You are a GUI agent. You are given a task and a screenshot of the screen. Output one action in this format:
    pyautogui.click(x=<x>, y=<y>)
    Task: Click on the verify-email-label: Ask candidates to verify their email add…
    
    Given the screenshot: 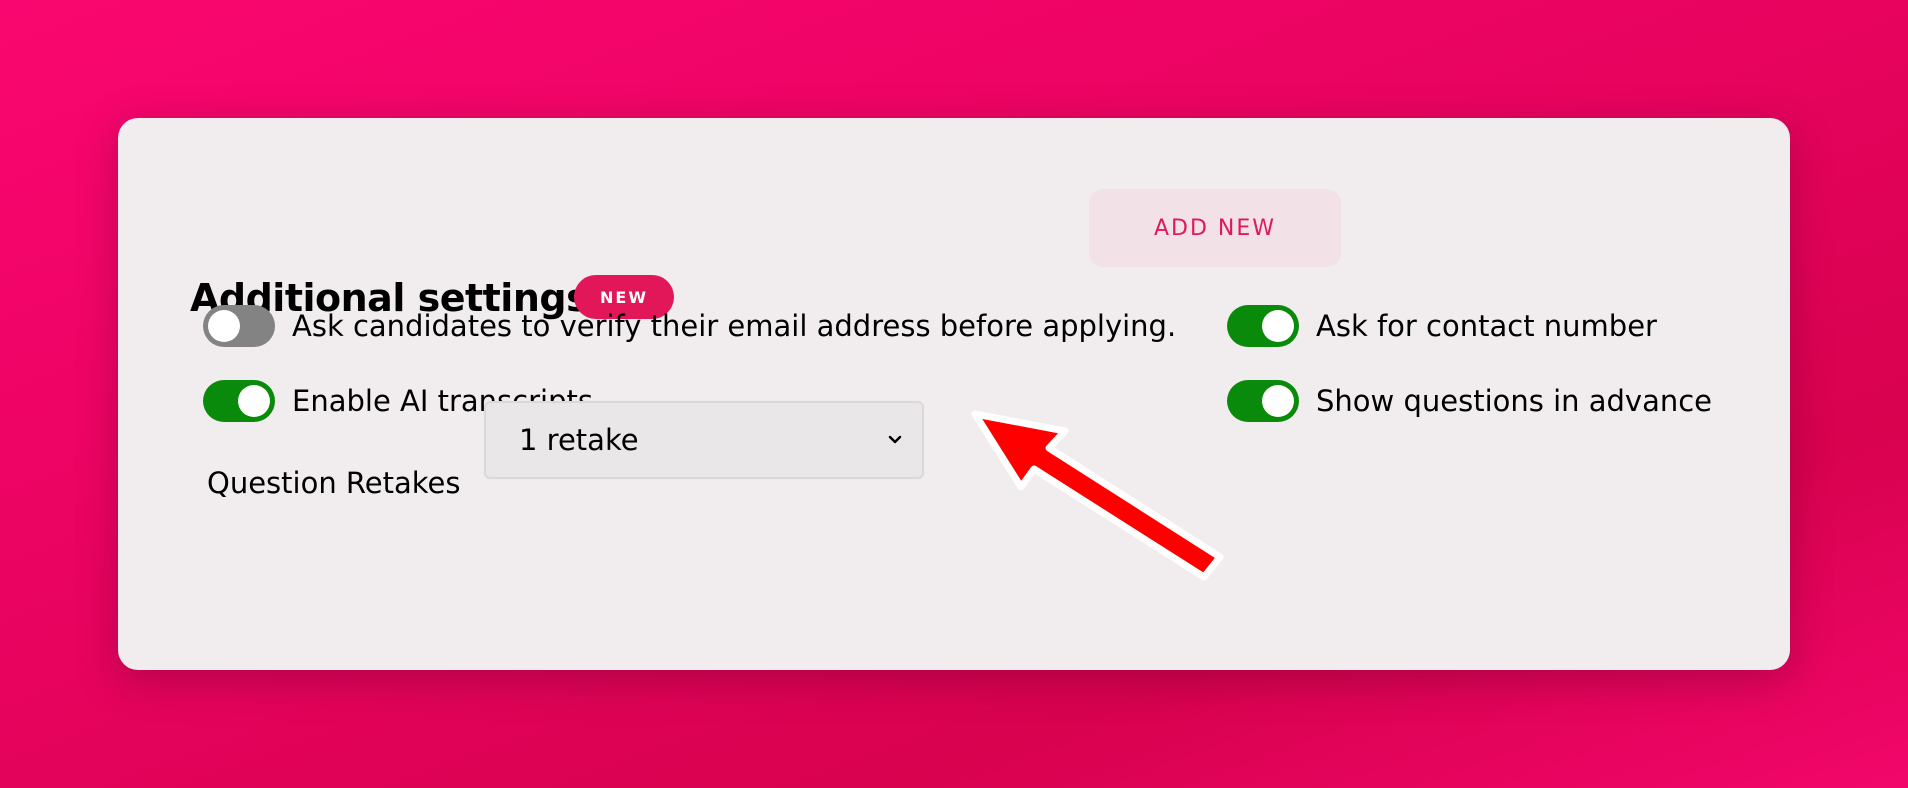 What is the action you would take?
    pyautogui.click(x=734, y=326)
    